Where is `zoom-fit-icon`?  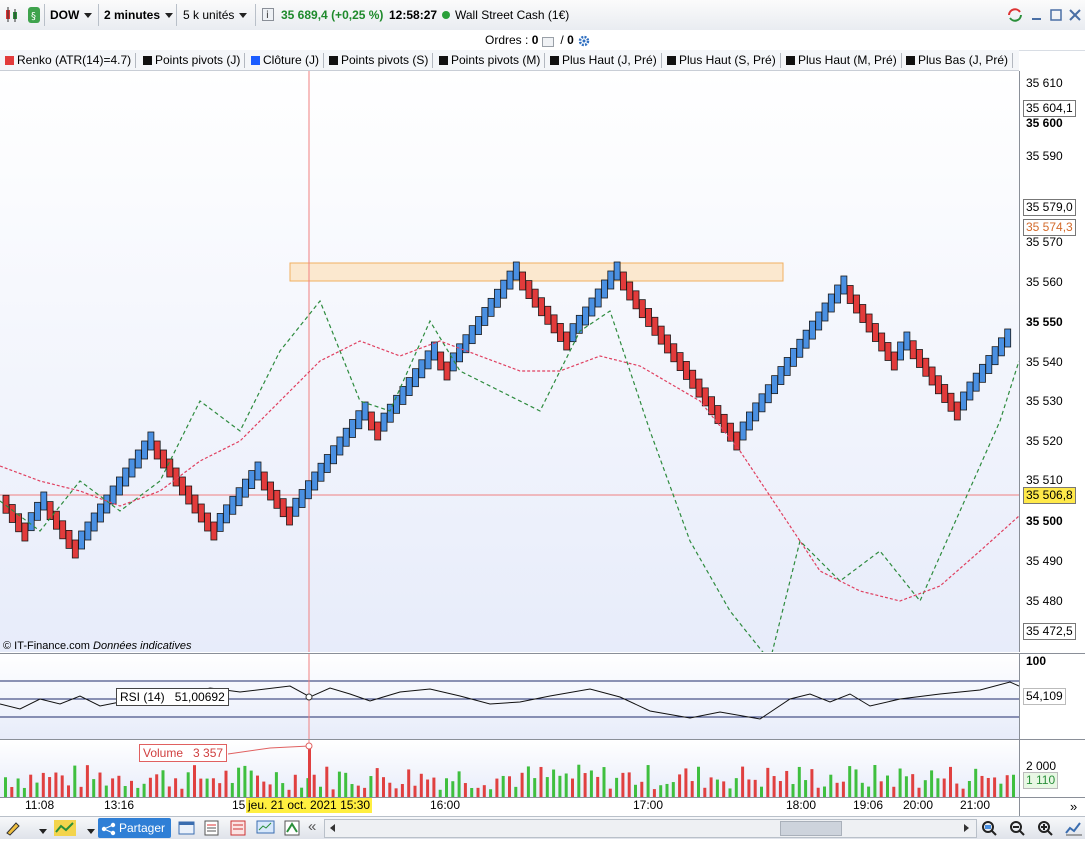 zoom-fit-icon is located at coordinates (990, 828).